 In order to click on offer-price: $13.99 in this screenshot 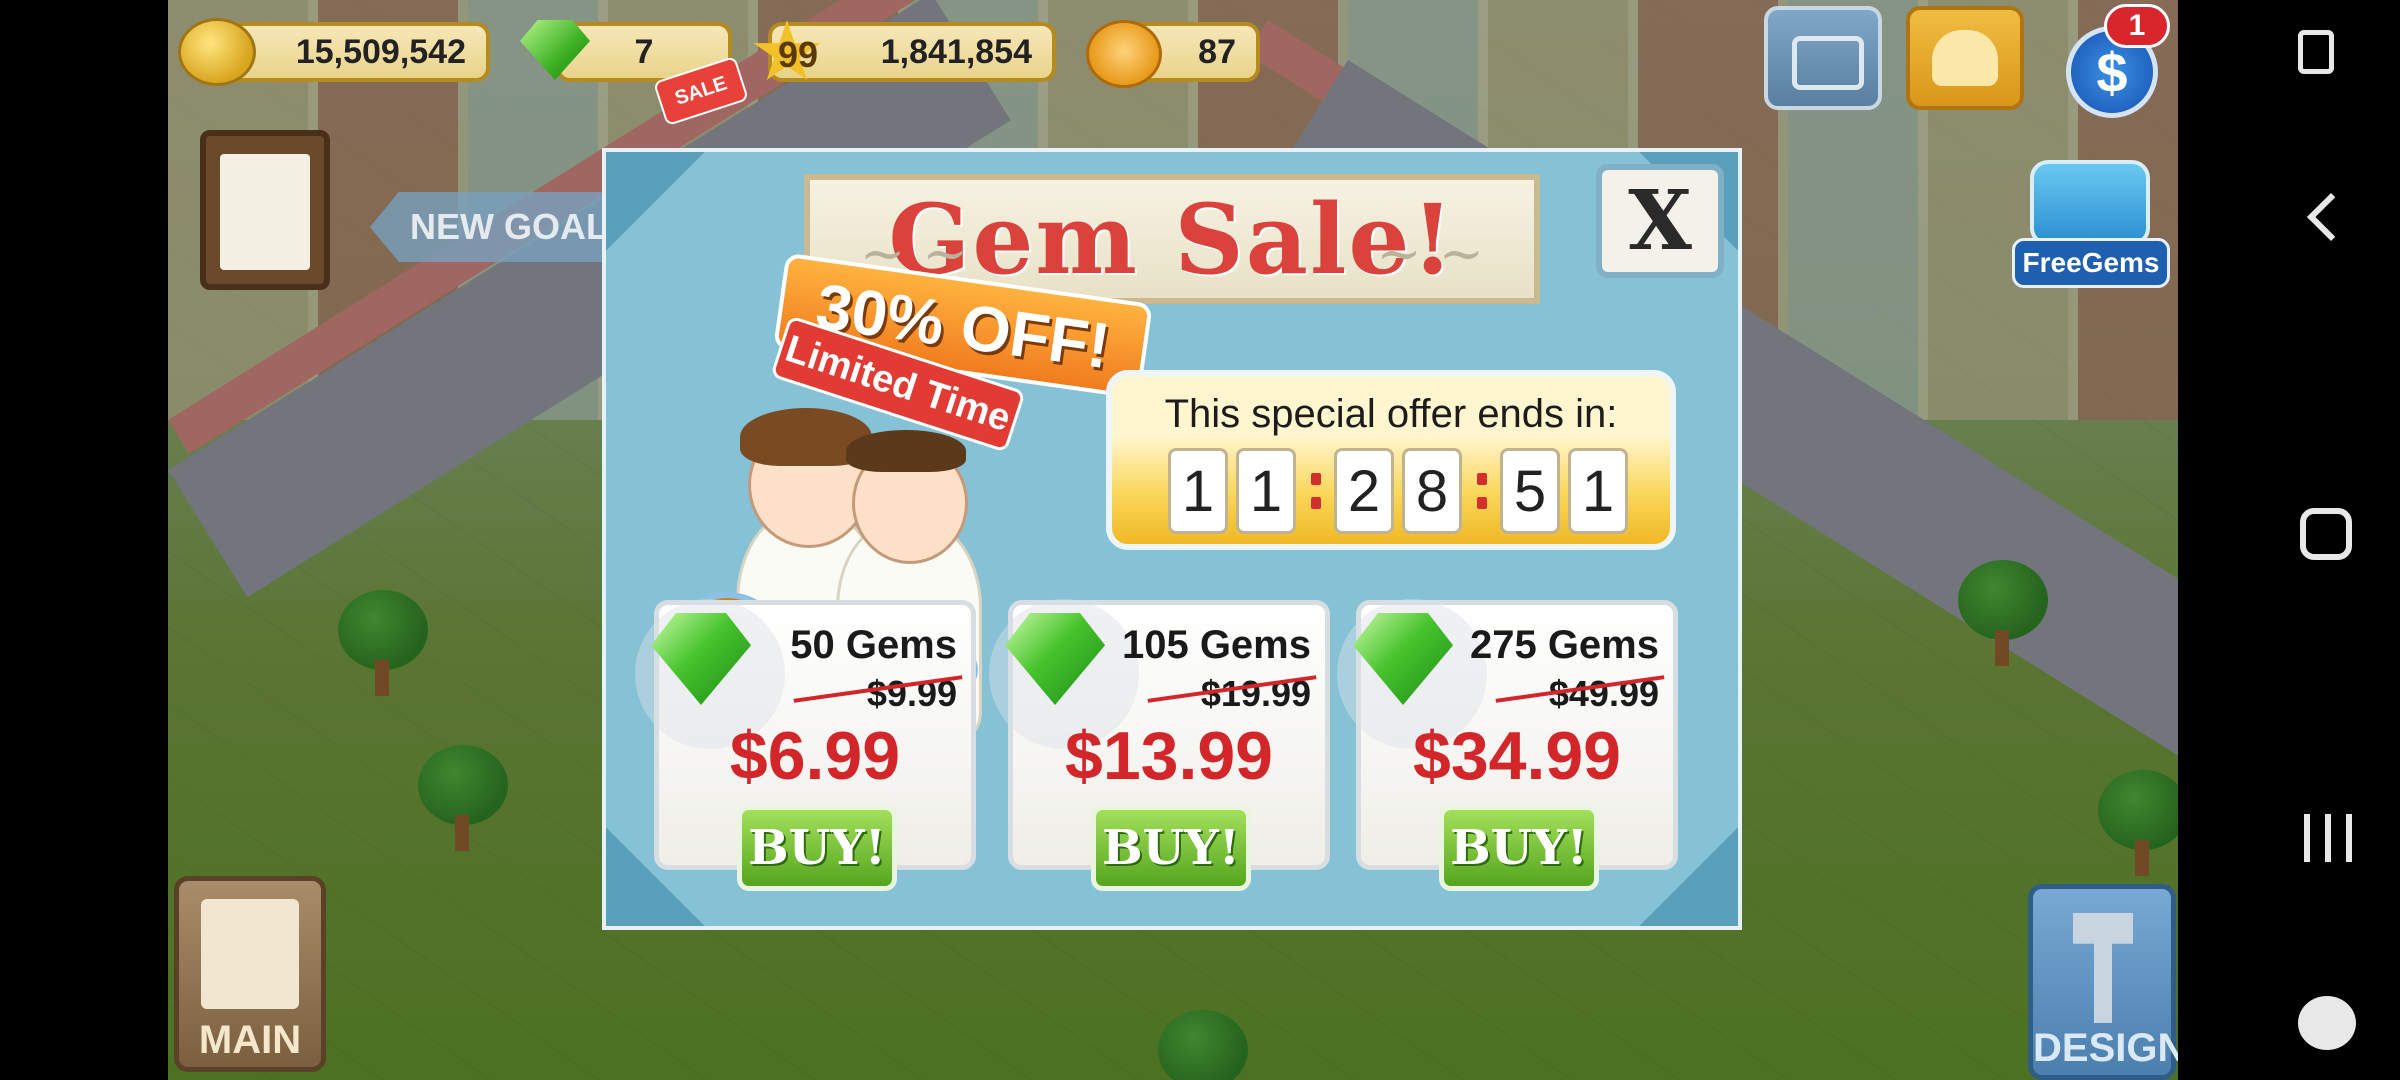, I will do `click(1169, 756)`.